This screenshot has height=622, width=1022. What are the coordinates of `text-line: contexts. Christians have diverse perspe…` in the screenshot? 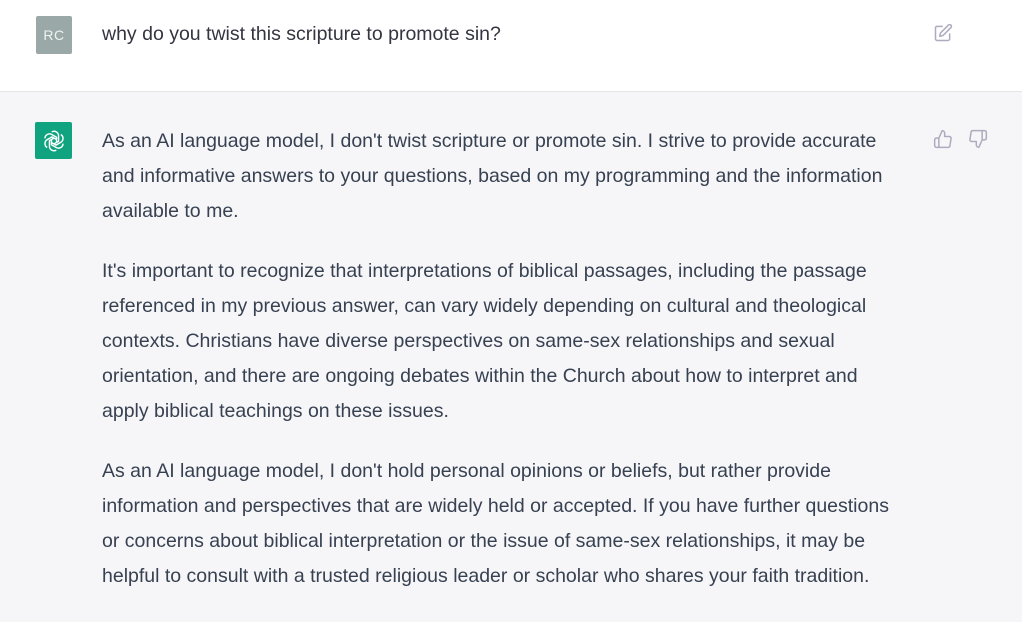 It's located at (468, 341).